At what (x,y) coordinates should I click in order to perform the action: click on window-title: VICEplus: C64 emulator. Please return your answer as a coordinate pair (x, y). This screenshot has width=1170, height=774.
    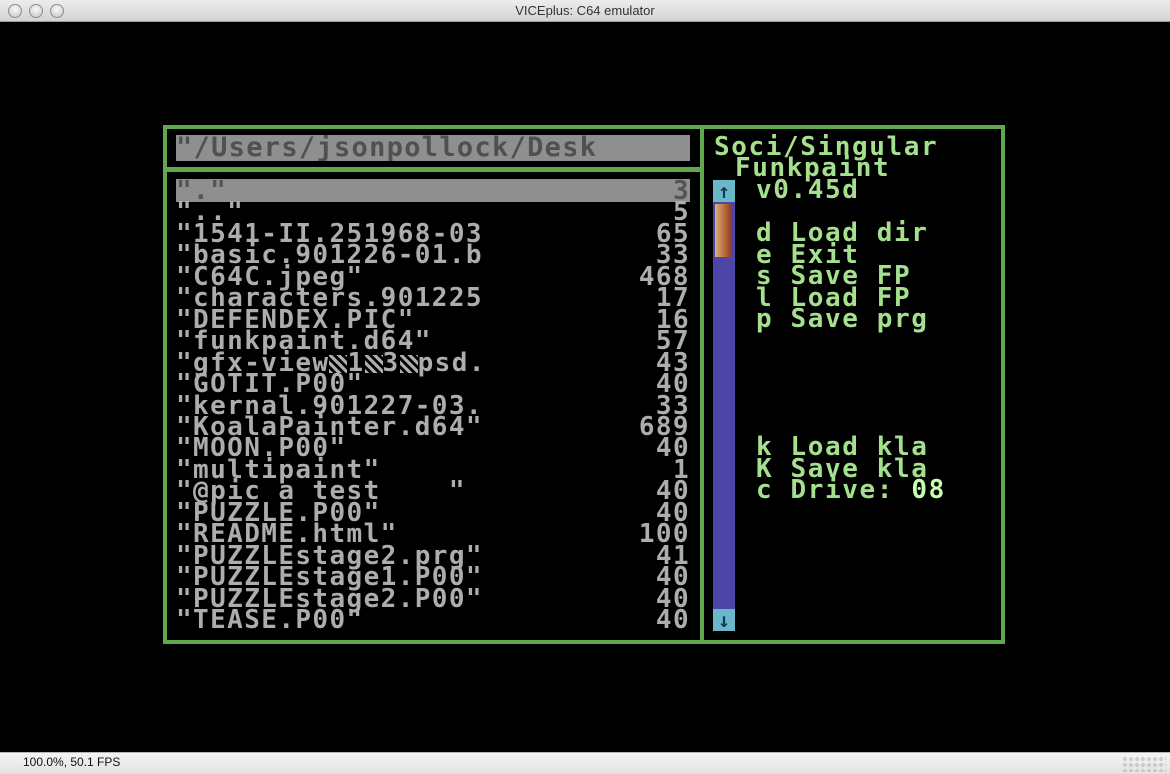
    Looking at the image, I should click on (585, 10).